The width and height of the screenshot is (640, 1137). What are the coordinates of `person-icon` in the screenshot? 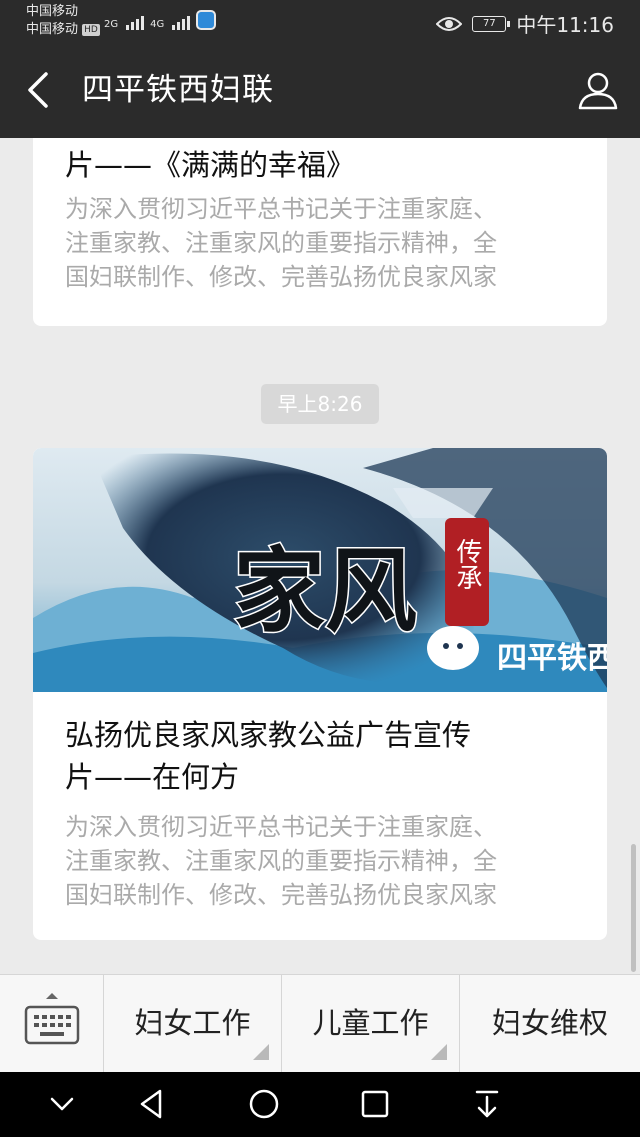 It's located at (598, 90).